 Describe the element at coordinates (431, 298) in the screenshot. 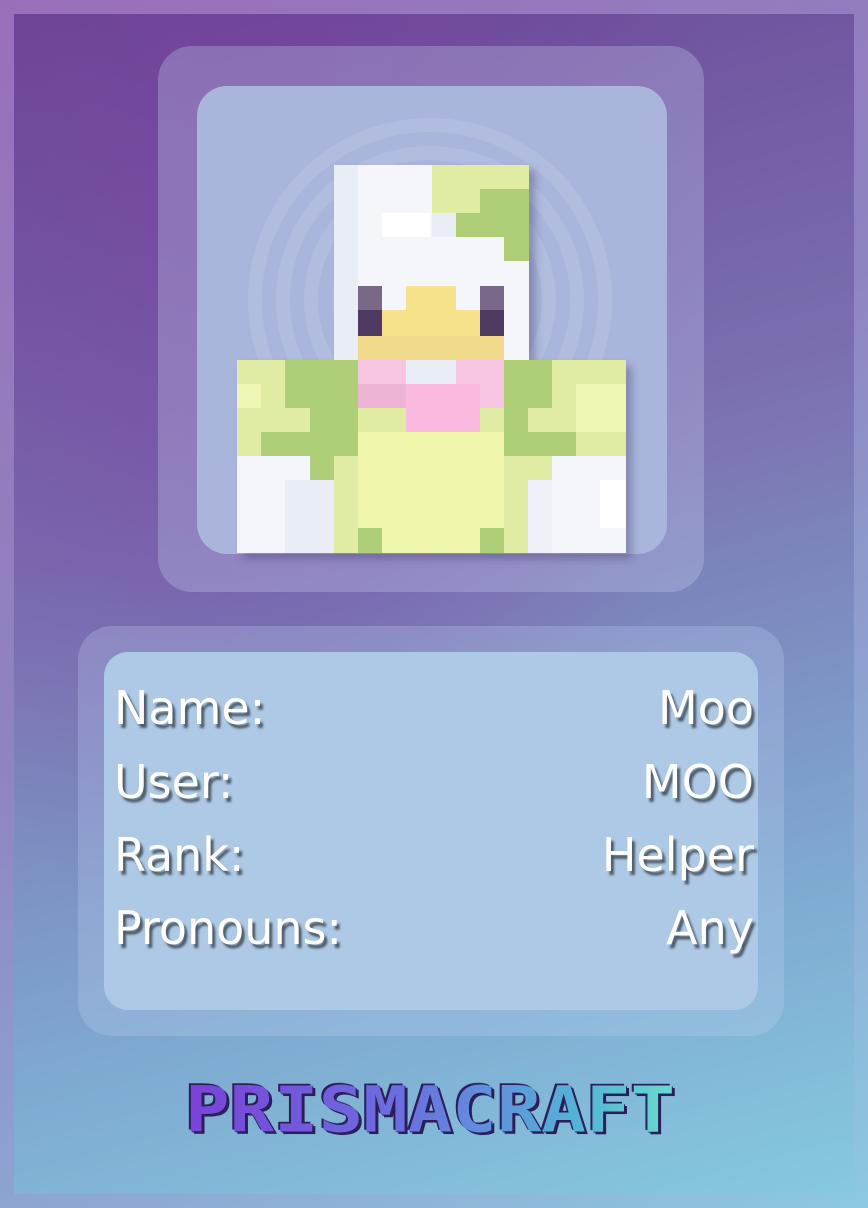

I see `skin-beak` at that location.